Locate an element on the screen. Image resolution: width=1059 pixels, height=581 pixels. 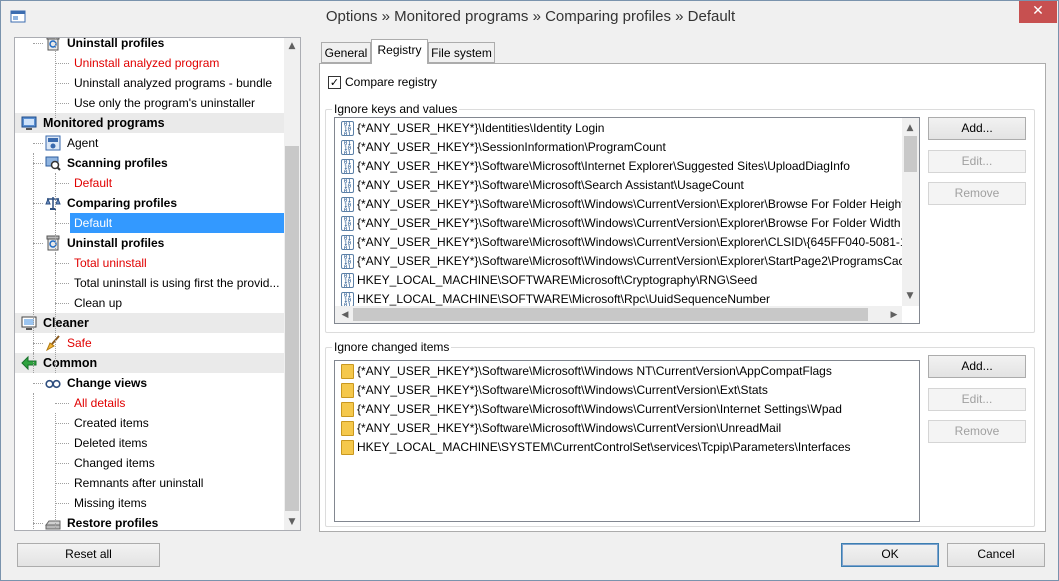
tab-general: General is located at coordinates (346, 52).